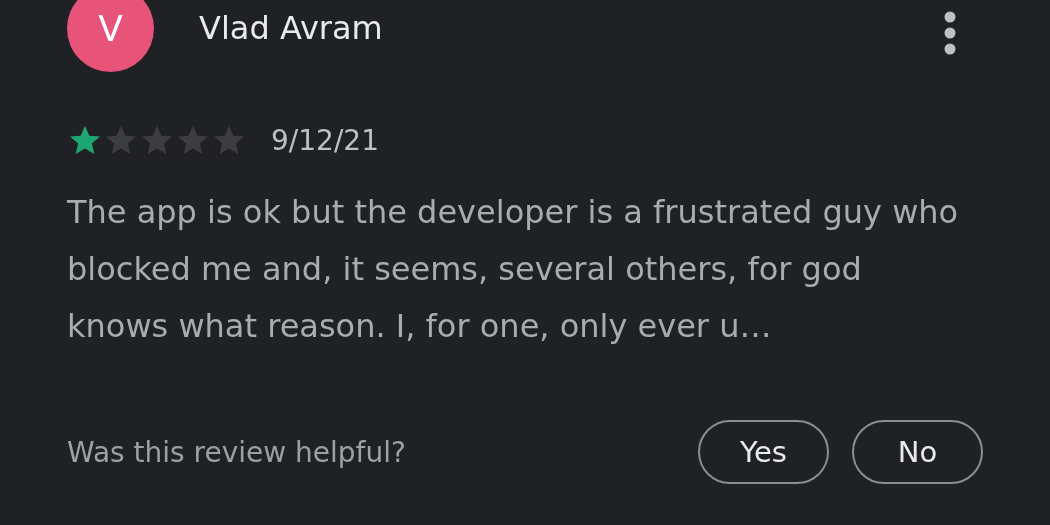 This screenshot has width=1050, height=525. I want to click on vote-button: Yes, so click(763, 452).